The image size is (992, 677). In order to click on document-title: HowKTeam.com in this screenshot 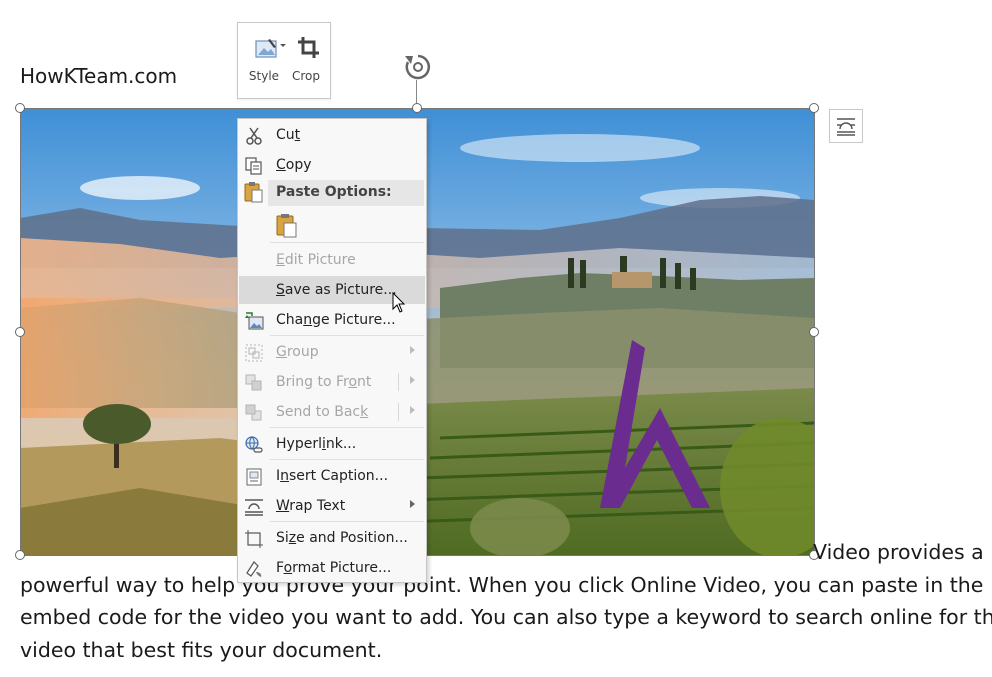, I will do `click(99, 76)`.